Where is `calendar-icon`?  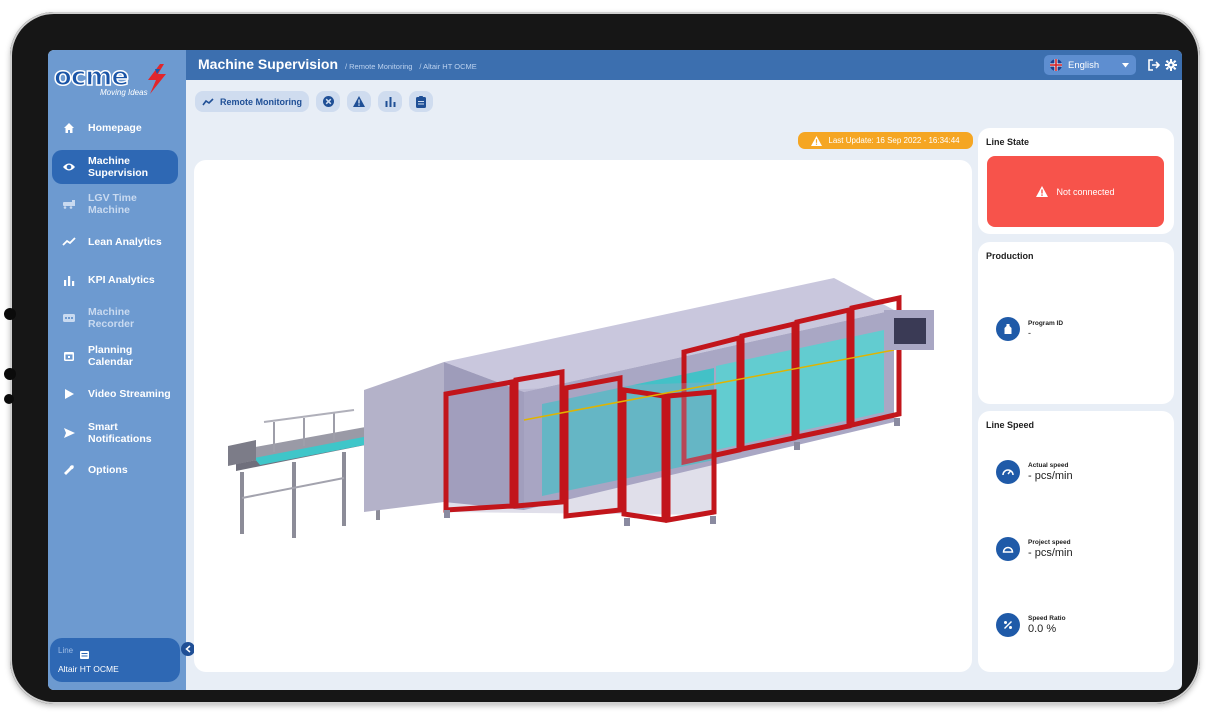 calendar-icon is located at coordinates (69, 356).